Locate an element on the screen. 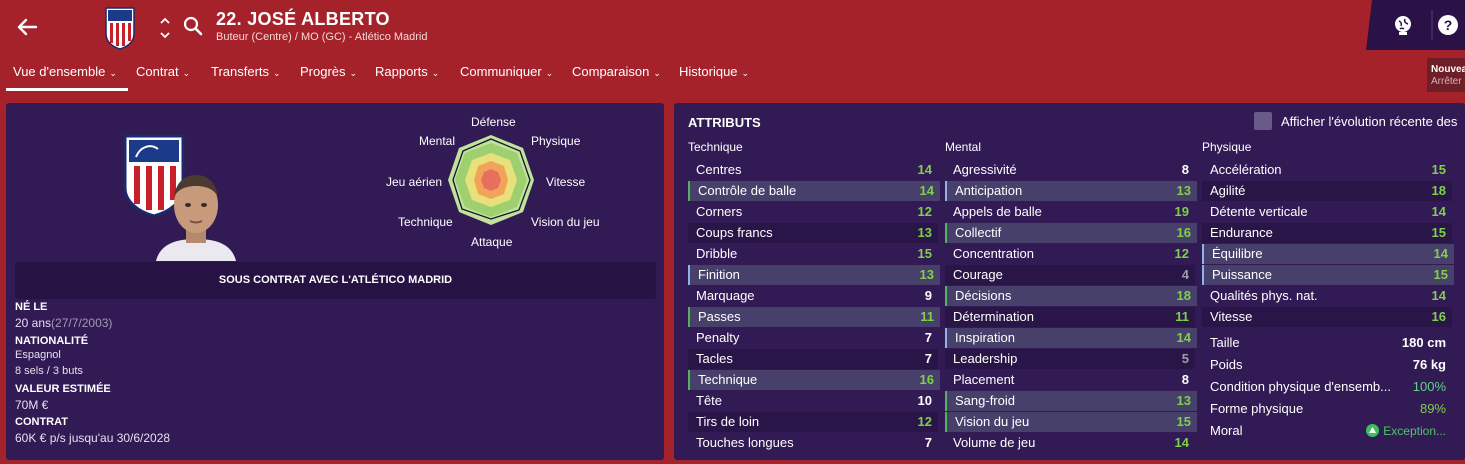 This screenshot has width=1465, height=464. attr-row-agressivite: Agressivité 8 is located at coordinates (1070, 170).